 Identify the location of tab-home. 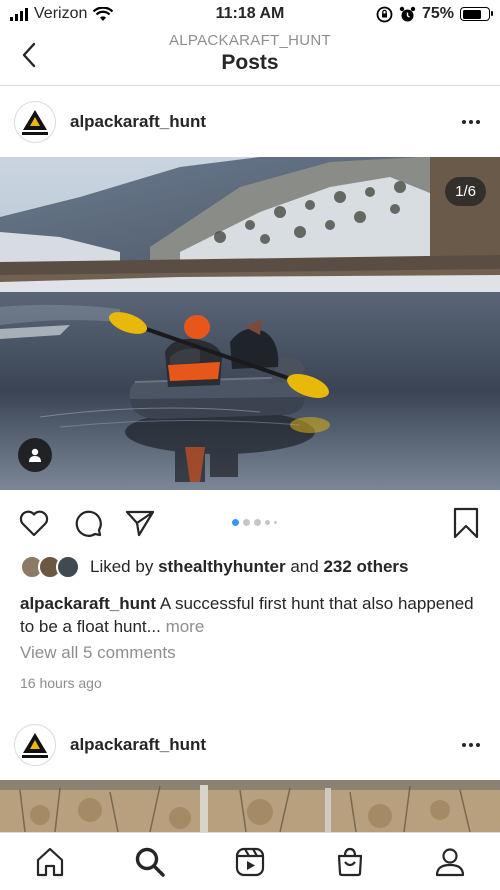
(50, 862).